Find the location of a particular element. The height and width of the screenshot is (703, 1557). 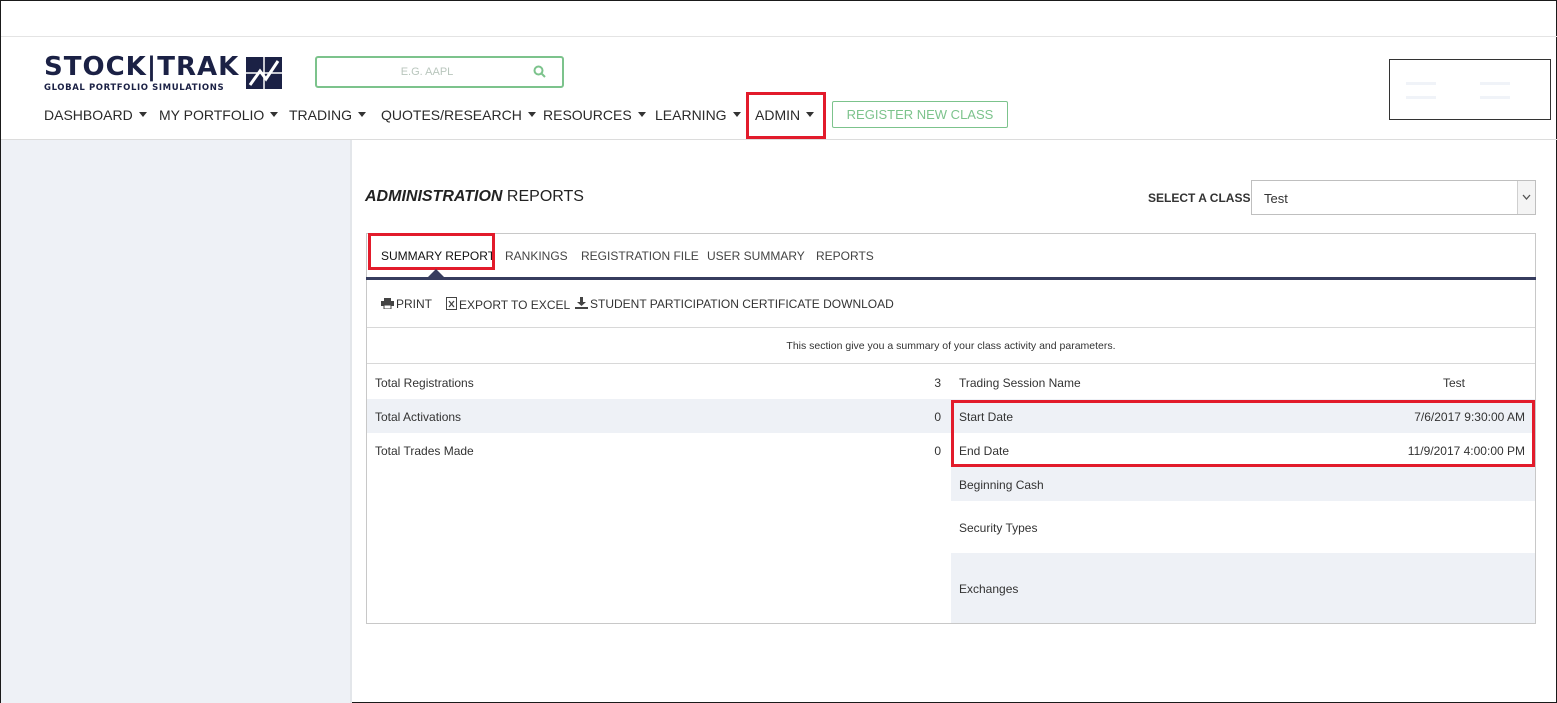

nav-trading: TRADING is located at coordinates (327, 115).